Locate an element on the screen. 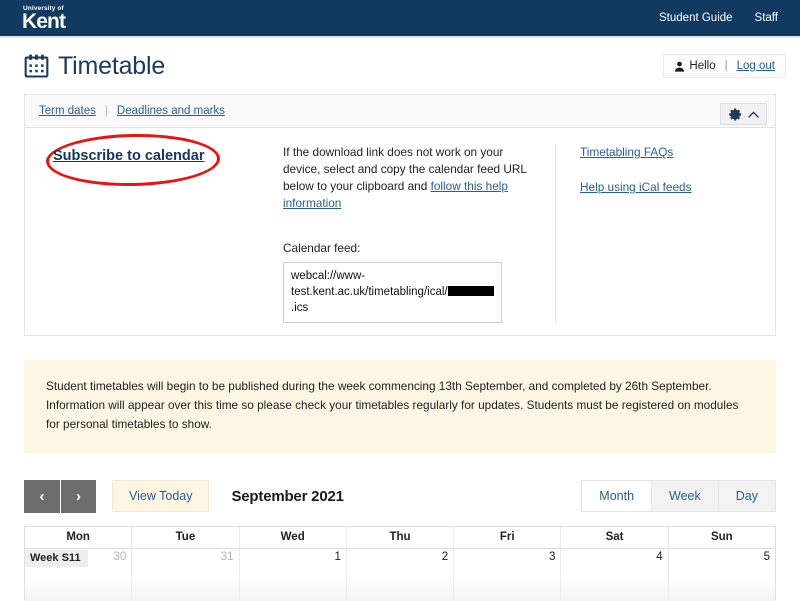 This screenshot has width=800, height=601. calendar-feed-label: Calendar feed: is located at coordinates (322, 248).